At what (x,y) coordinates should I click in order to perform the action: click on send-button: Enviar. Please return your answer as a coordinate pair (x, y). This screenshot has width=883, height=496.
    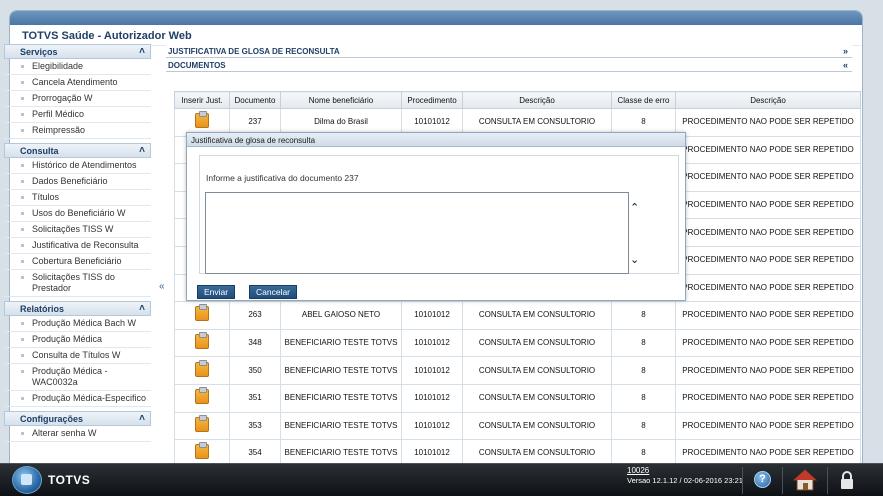
    Looking at the image, I should click on (216, 292).